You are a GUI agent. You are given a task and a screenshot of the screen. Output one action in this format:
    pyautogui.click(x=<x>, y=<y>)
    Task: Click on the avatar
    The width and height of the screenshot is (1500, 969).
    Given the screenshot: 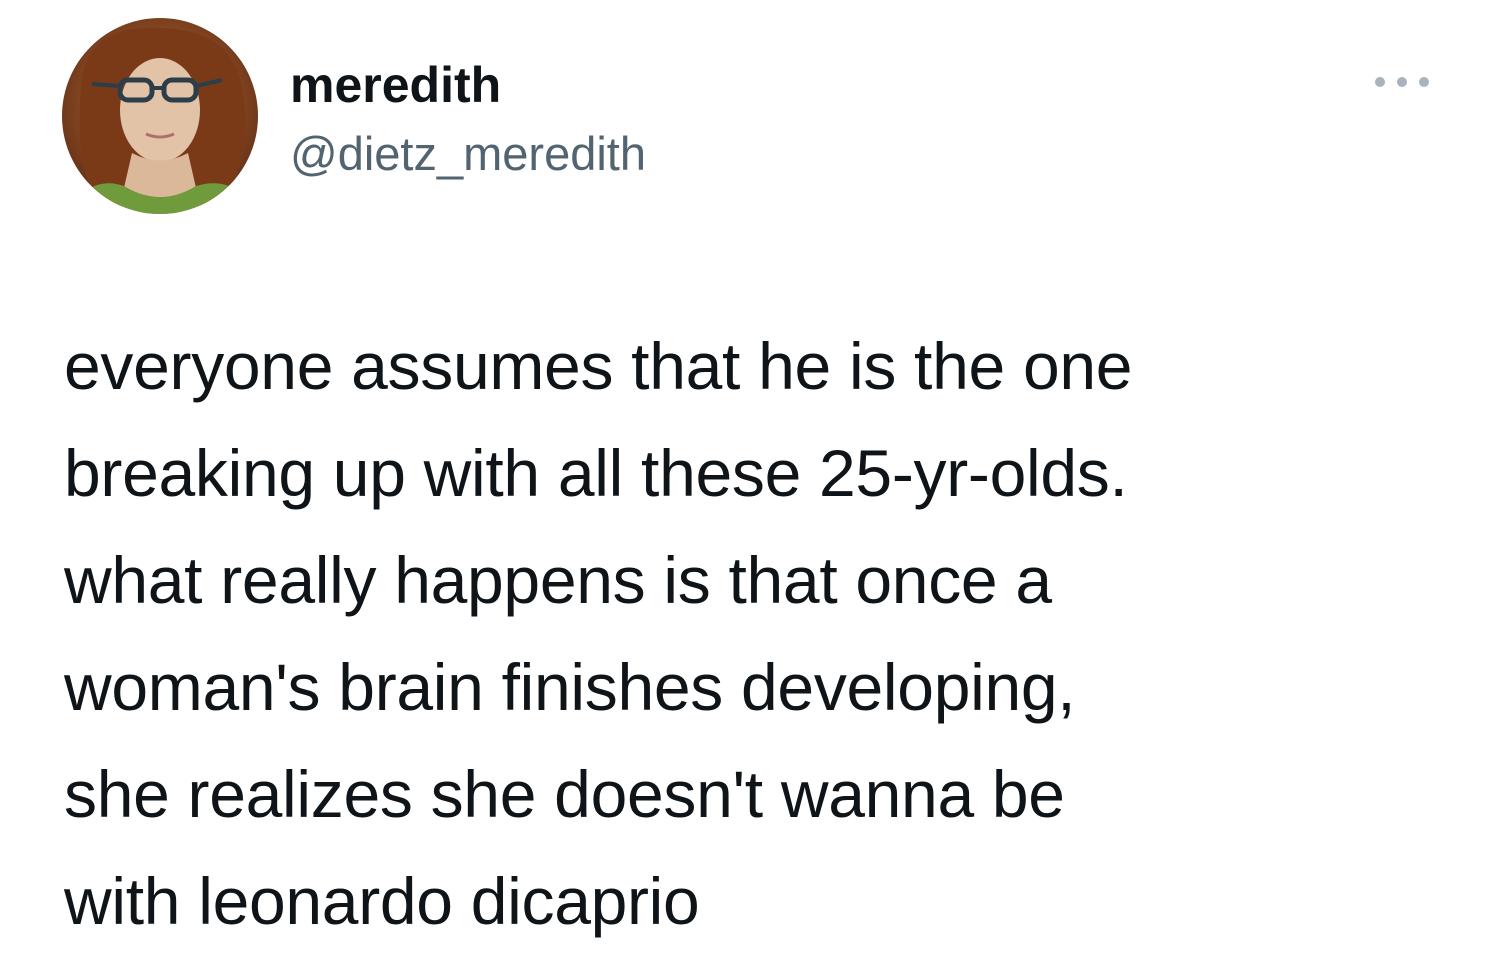 What is the action you would take?
    pyautogui.click(x=160, y=116)
    